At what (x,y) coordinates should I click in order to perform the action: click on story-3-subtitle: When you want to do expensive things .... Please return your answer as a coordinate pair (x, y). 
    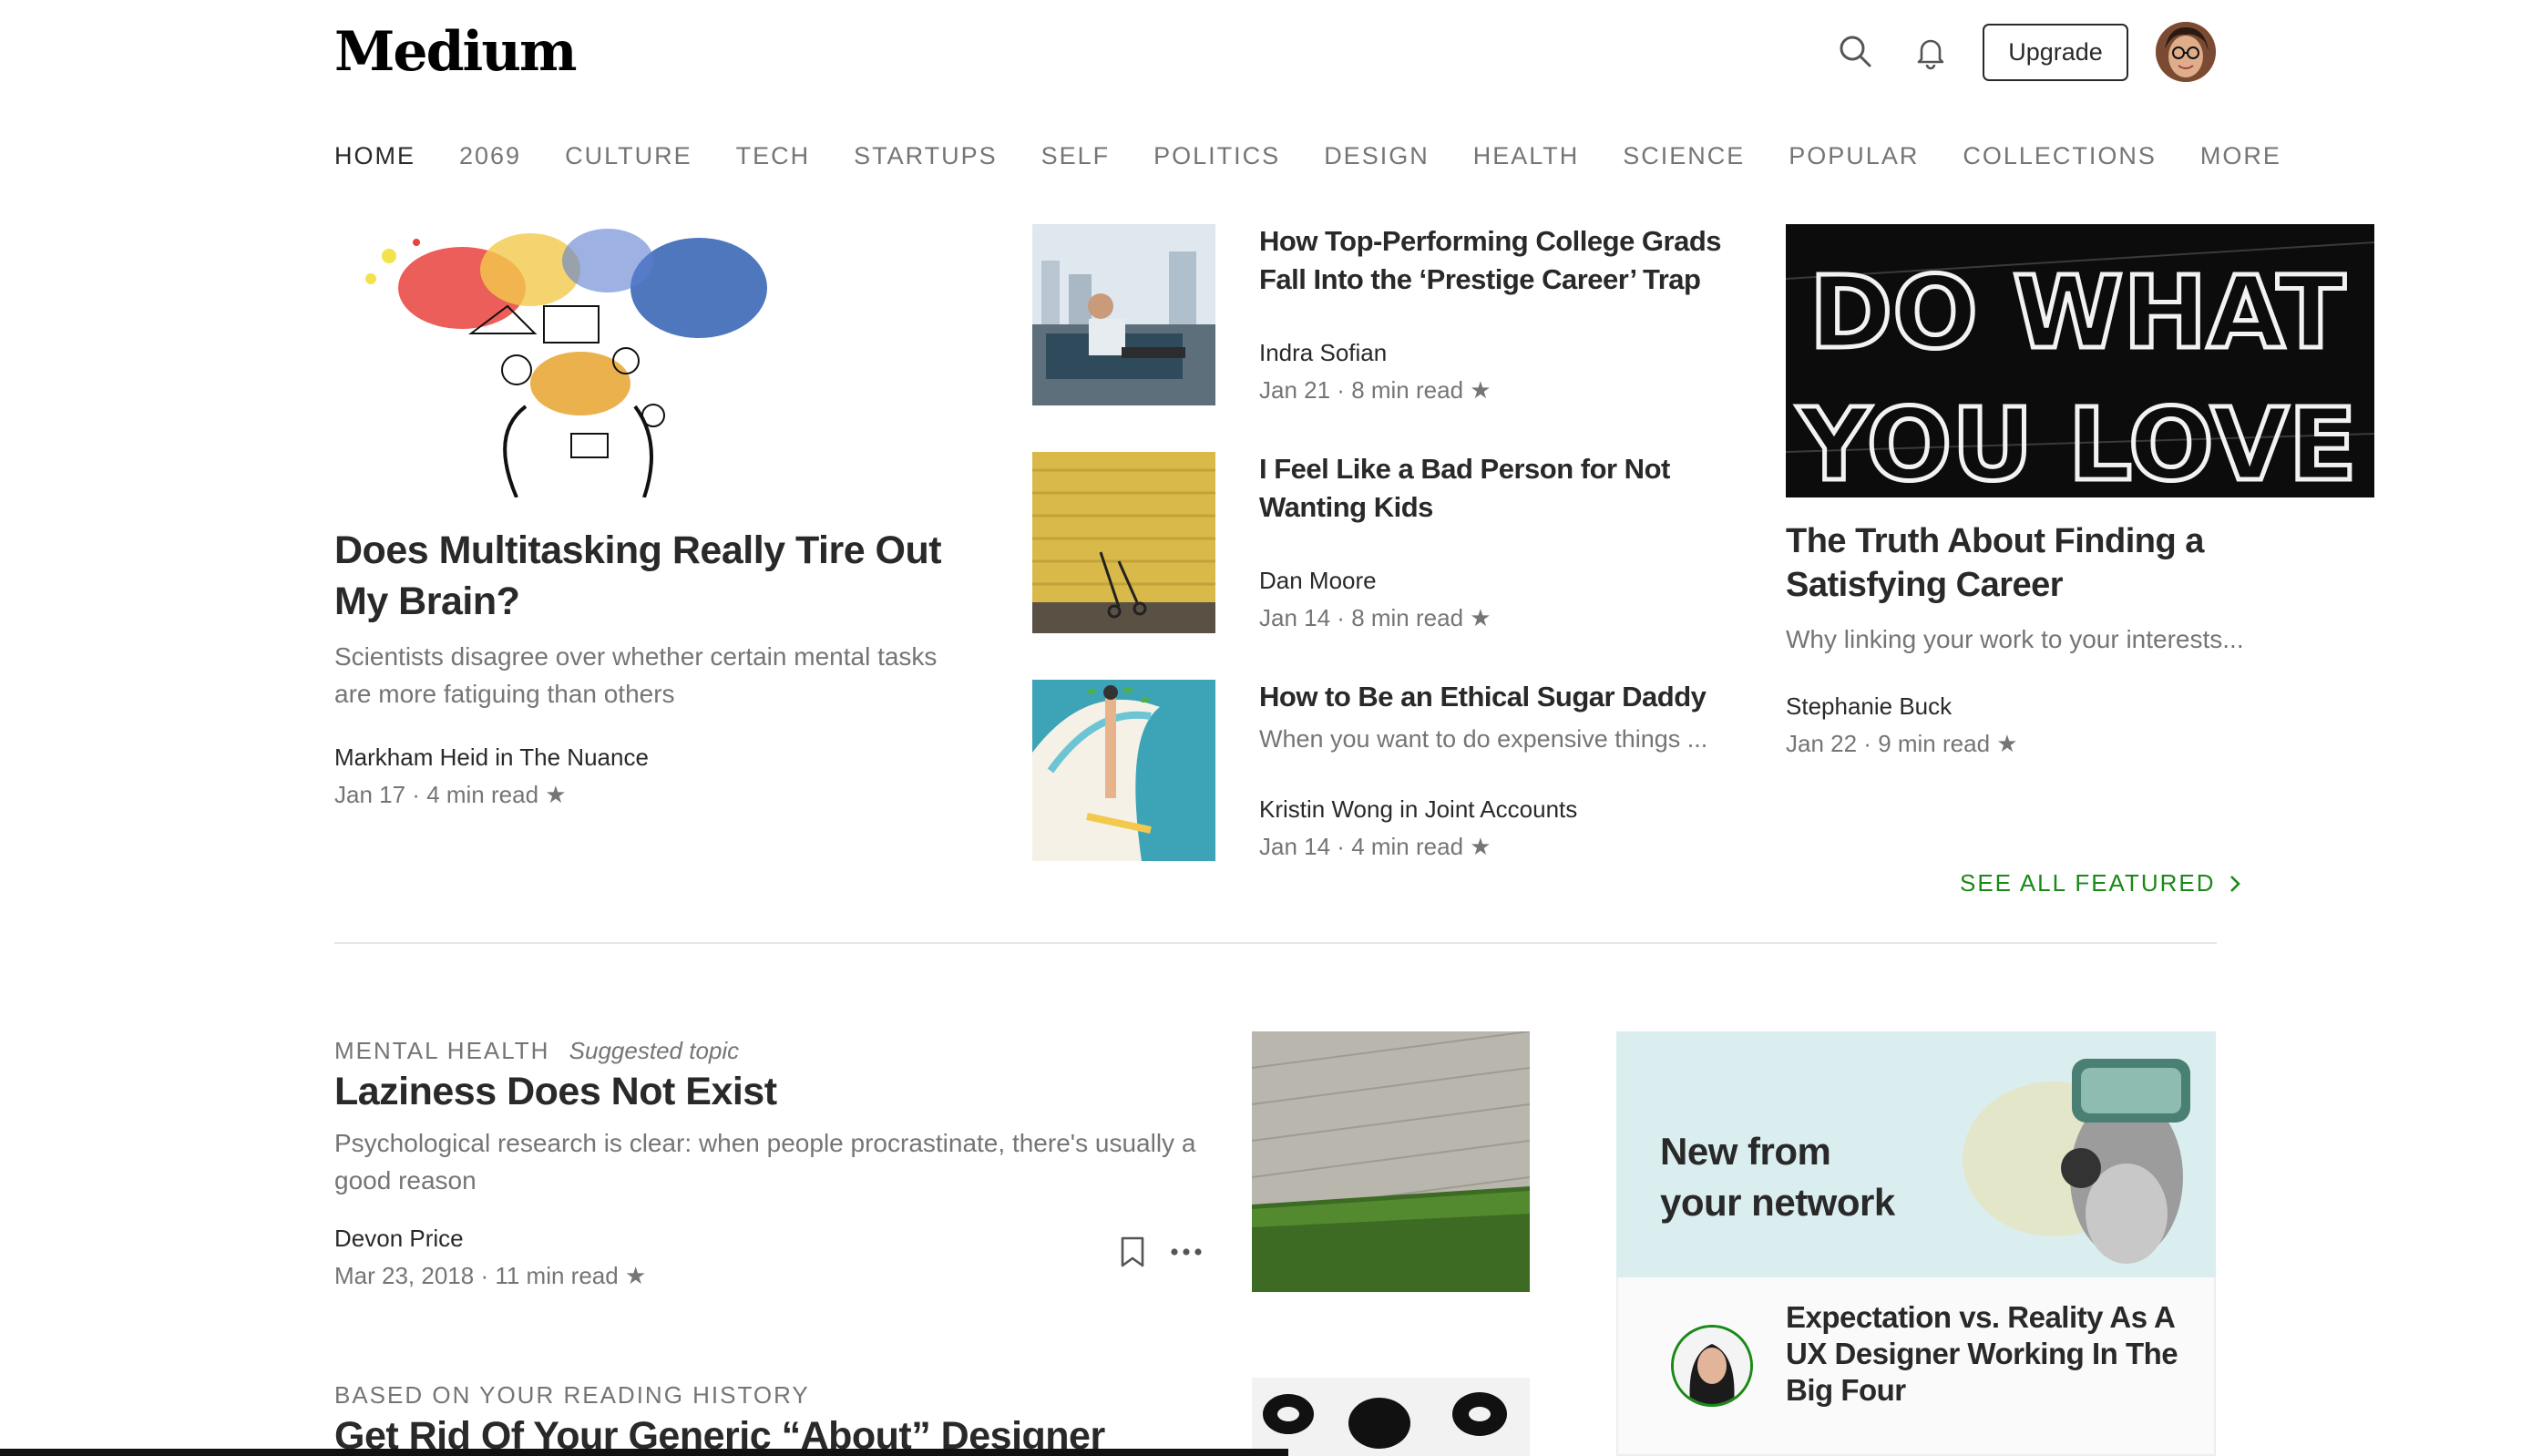
    Looking at the image, I should click on (1514, 739).